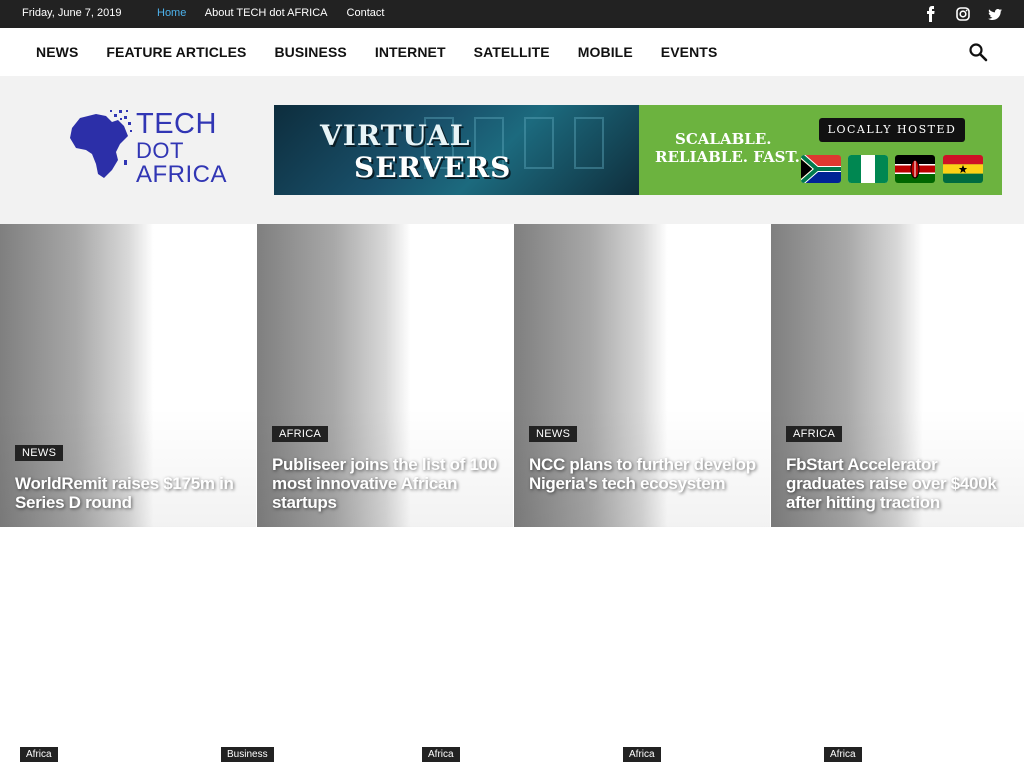  I want to click on banner-tagline-2: RELIABLE. FAST., so click(727, 157).